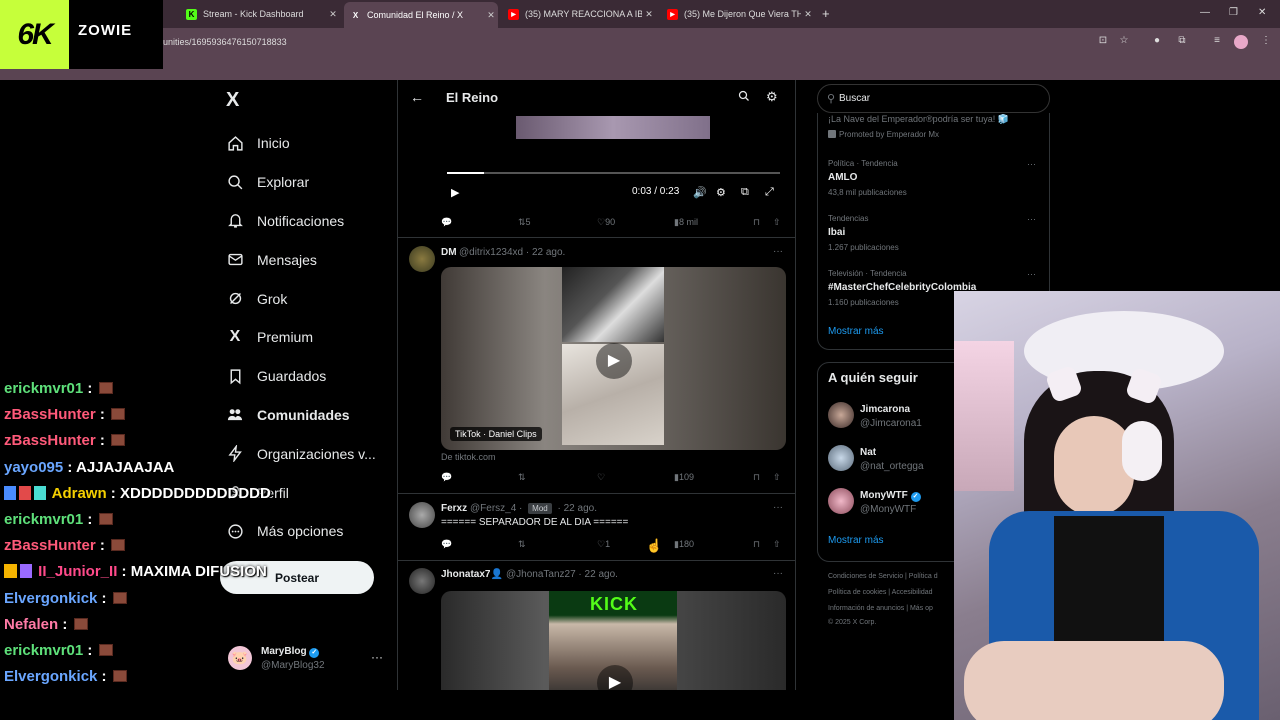 The height and width of the screenshot is (720, 1280). I want to click on views-button: ▮ 8 mil, so click(686, 222).